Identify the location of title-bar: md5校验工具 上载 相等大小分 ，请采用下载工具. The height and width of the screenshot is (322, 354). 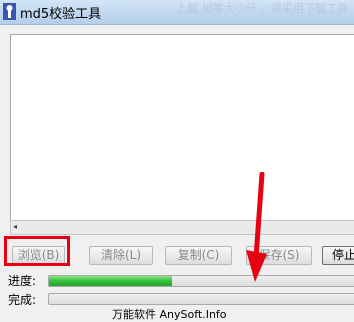
(177, 12).